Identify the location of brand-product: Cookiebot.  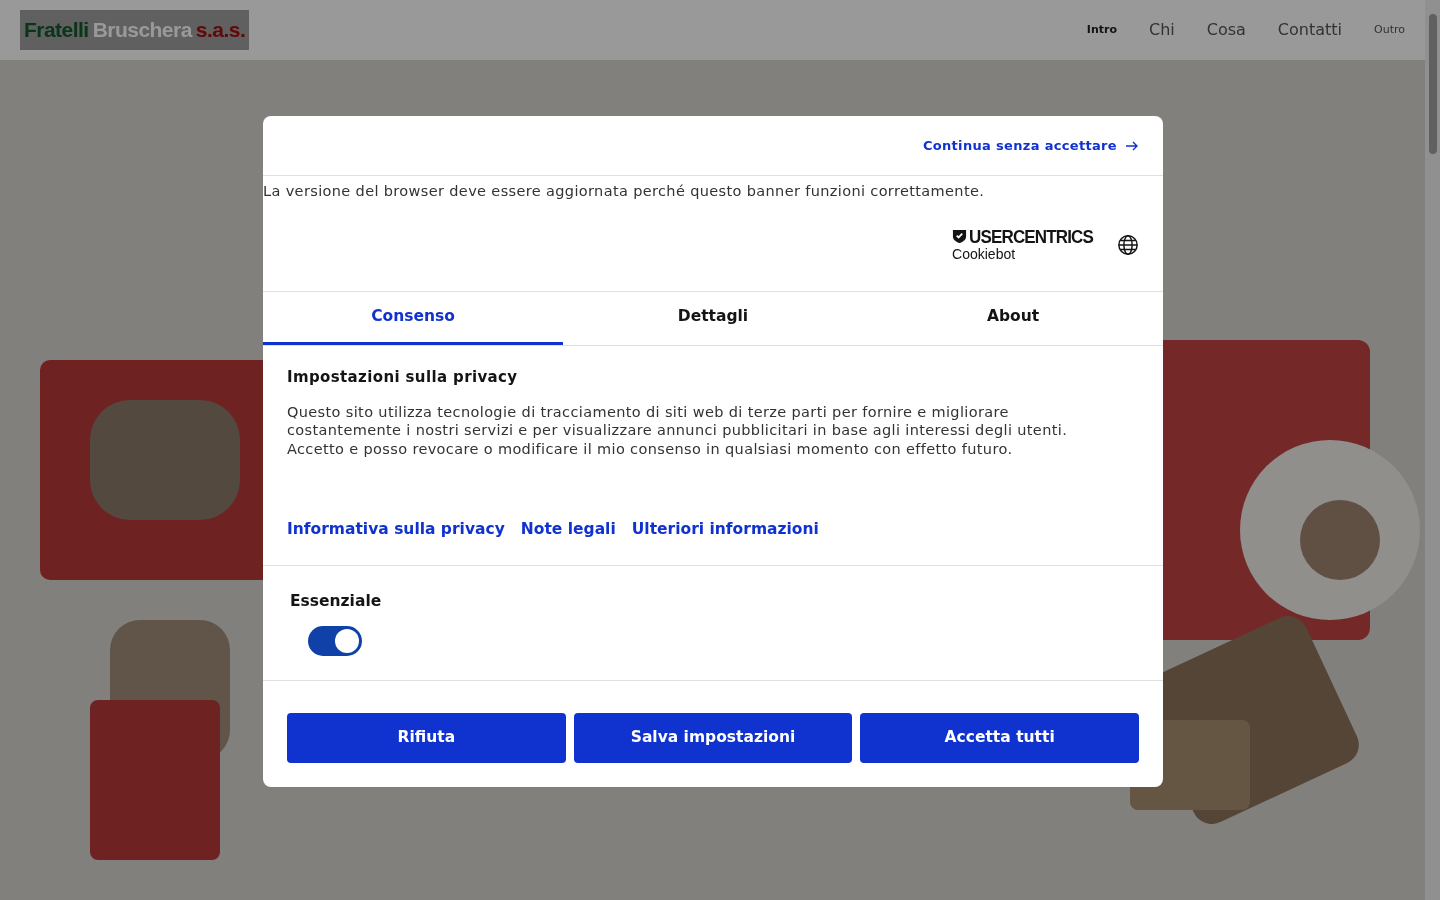
(984, 254).